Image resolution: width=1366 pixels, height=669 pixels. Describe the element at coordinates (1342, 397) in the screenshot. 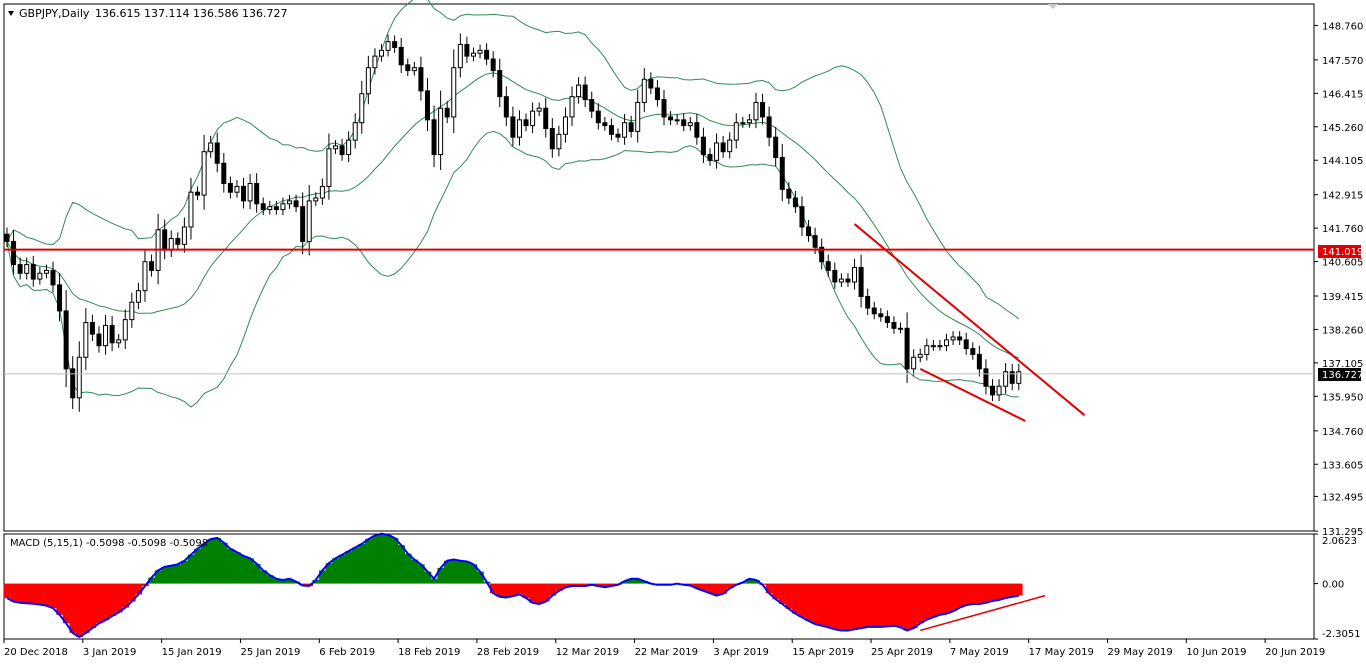

I see `price-tick-label: 135.950` at that location.